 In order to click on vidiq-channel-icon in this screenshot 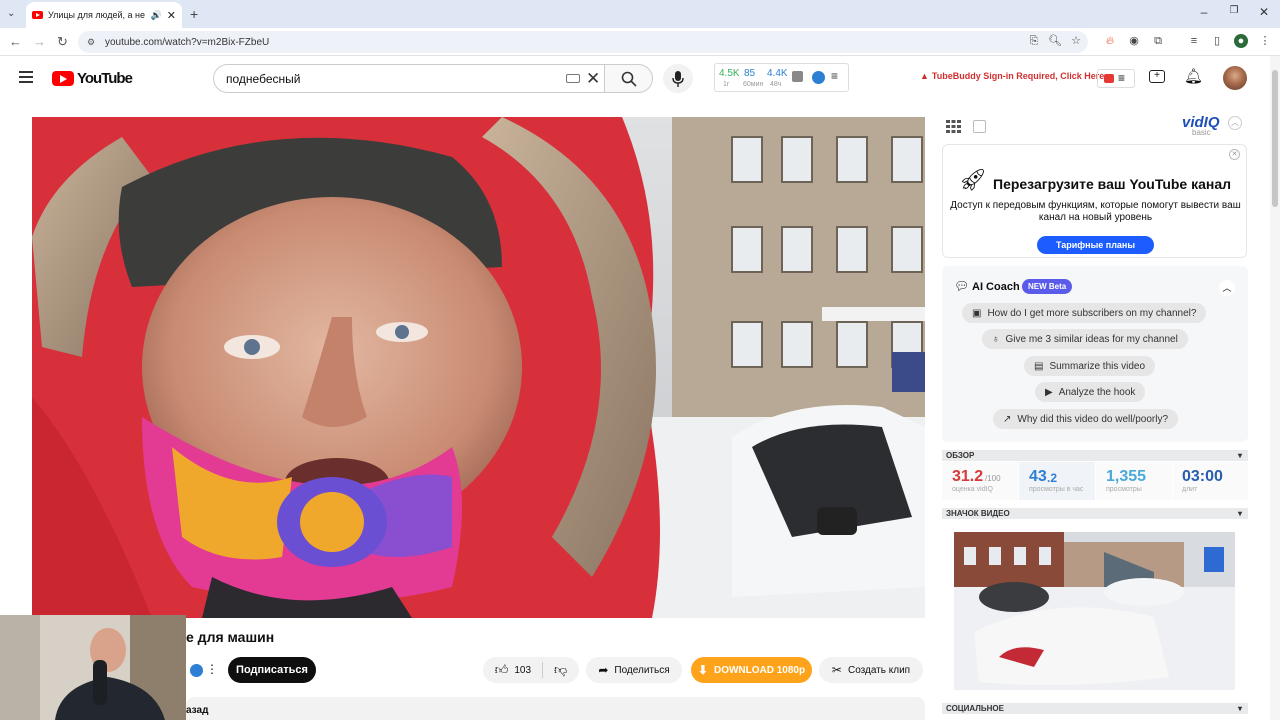, I will do `click(196, 670)`.